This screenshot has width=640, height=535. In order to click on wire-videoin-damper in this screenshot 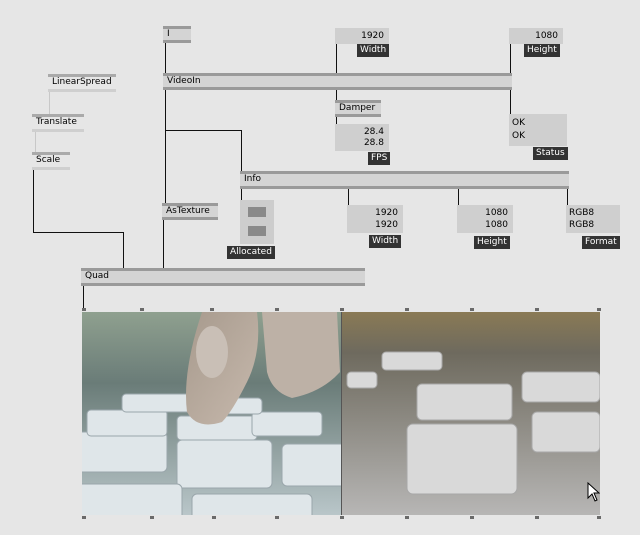, I will do `click(336, 95)`.